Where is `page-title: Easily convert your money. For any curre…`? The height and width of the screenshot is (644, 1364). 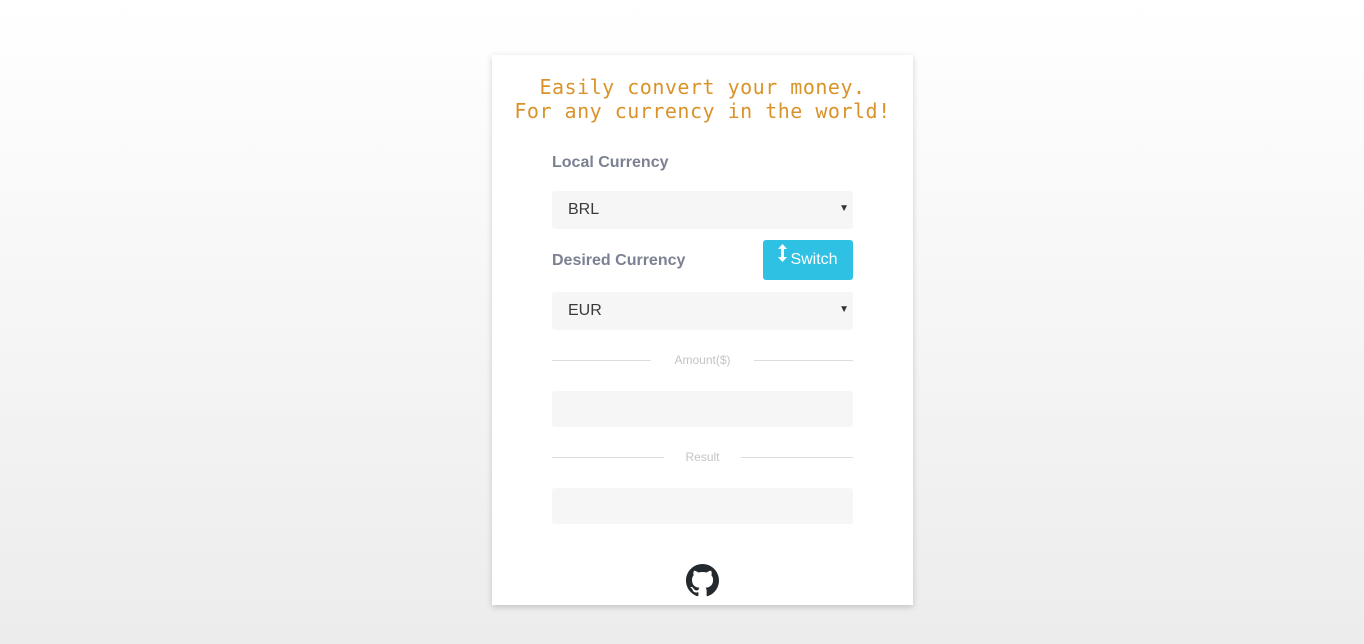 page-title: Easily convert your money. For any curre… is located at coordinates (702, 99).